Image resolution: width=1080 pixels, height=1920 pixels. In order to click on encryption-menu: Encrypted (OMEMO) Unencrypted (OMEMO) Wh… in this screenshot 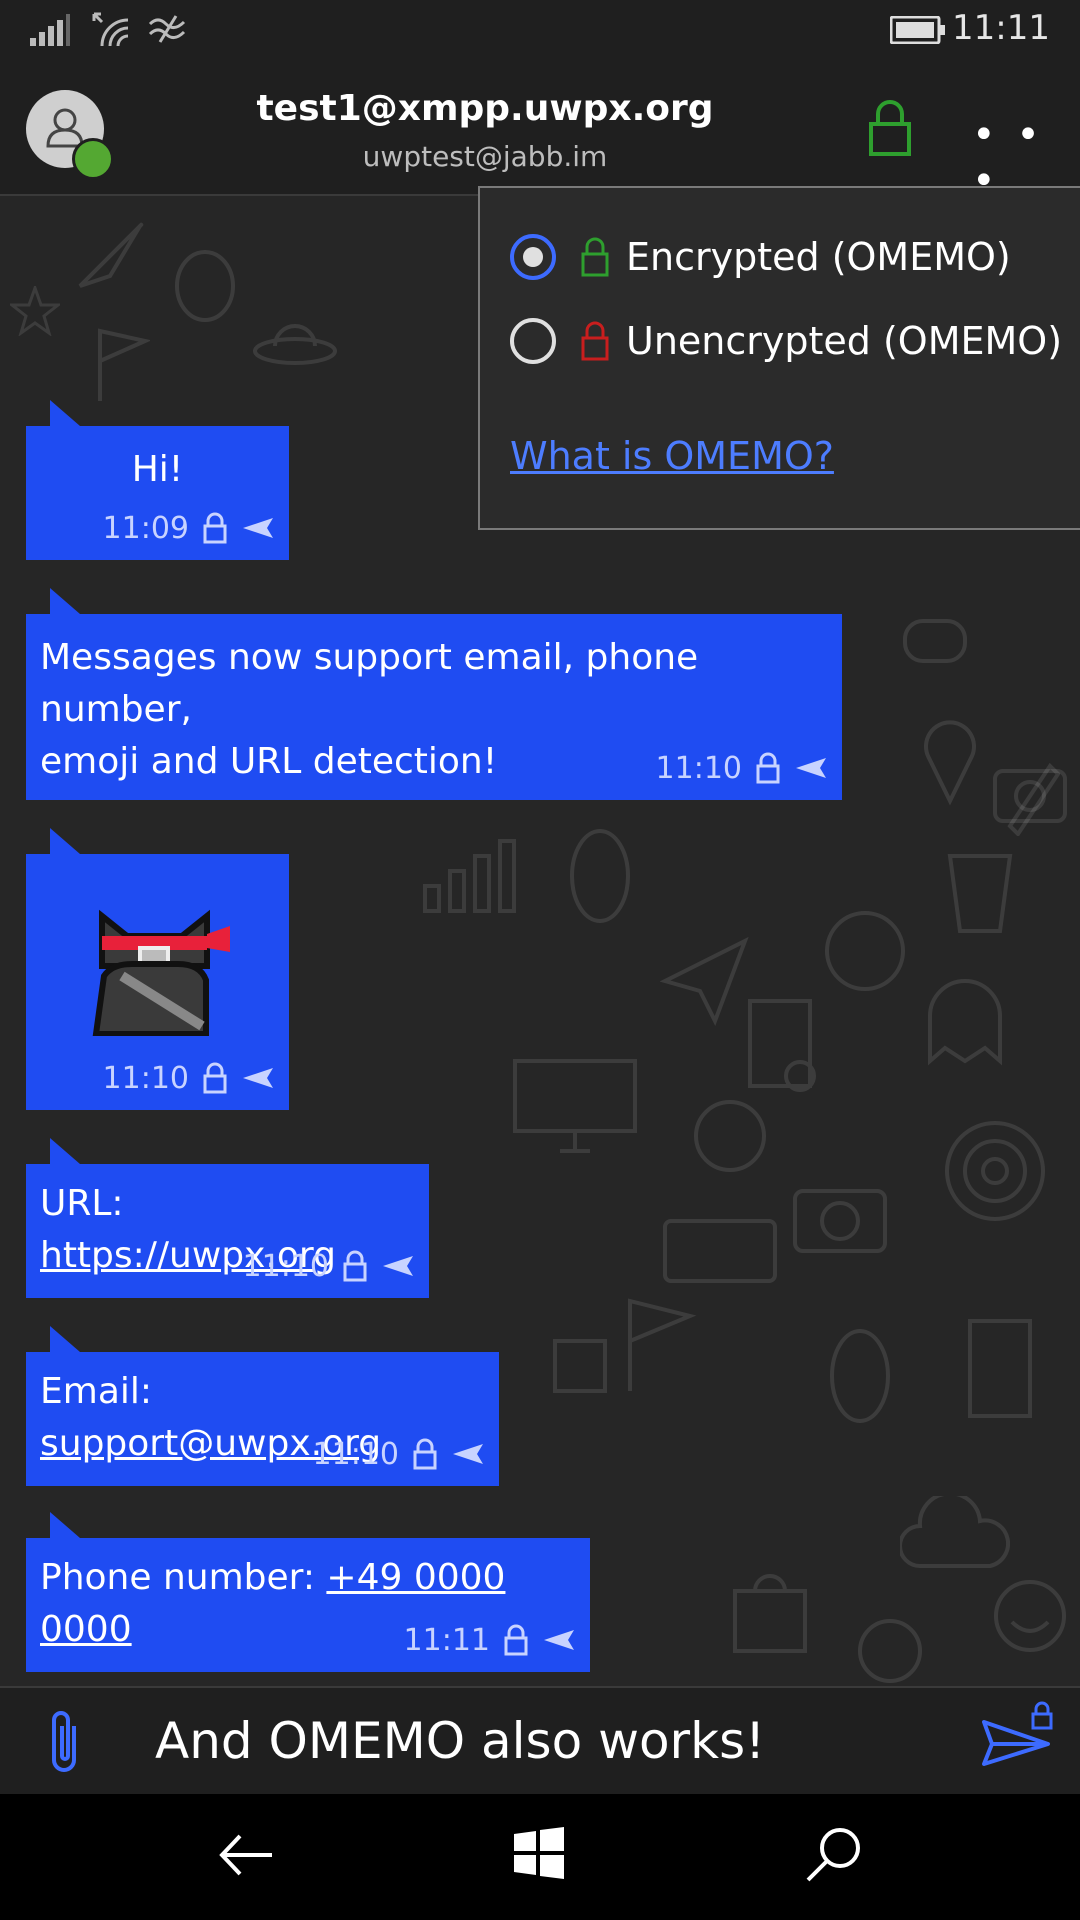, I will do `click(779, 358)`.